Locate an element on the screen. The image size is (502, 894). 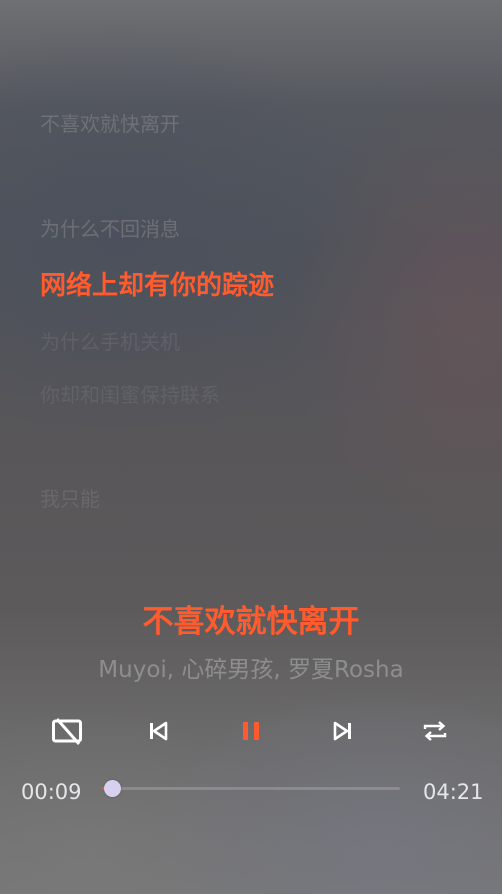
current-time: 00:09 is located at coordinates (51, 792).